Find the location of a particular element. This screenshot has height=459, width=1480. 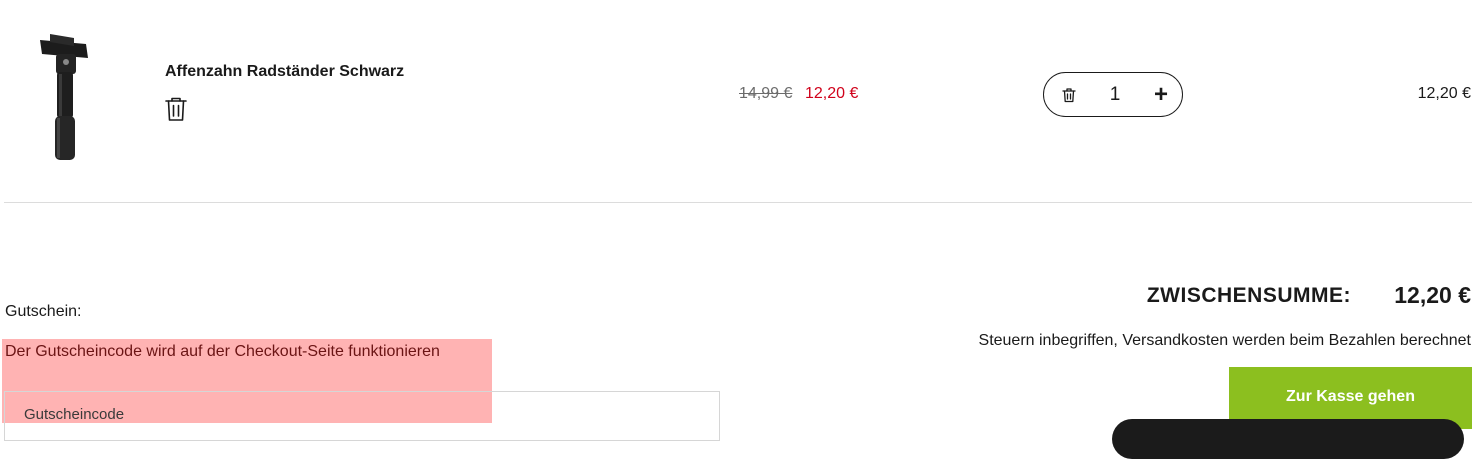

quantity-remove-button is located at coordinates (1069, 95).